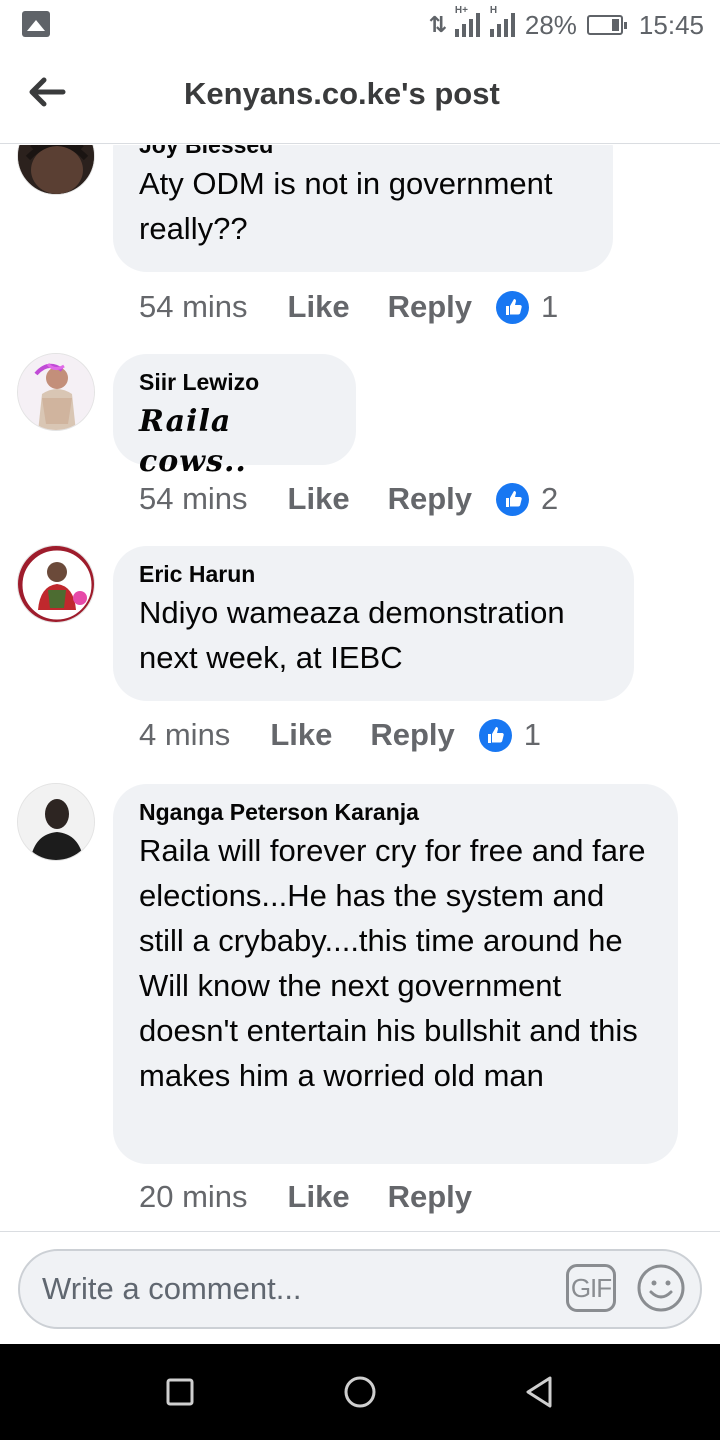  I want to click on triangle-back-icon, so click(539, 1392).